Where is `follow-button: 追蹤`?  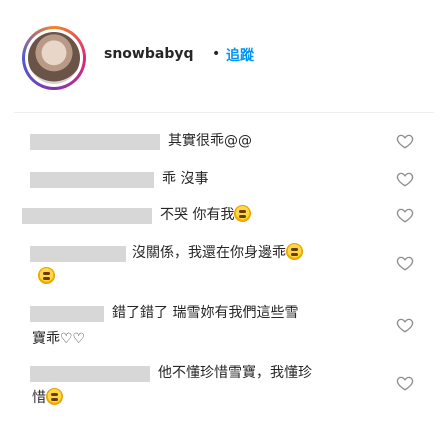
follow-button: 追蹤 is located at coordinates (240, 55).